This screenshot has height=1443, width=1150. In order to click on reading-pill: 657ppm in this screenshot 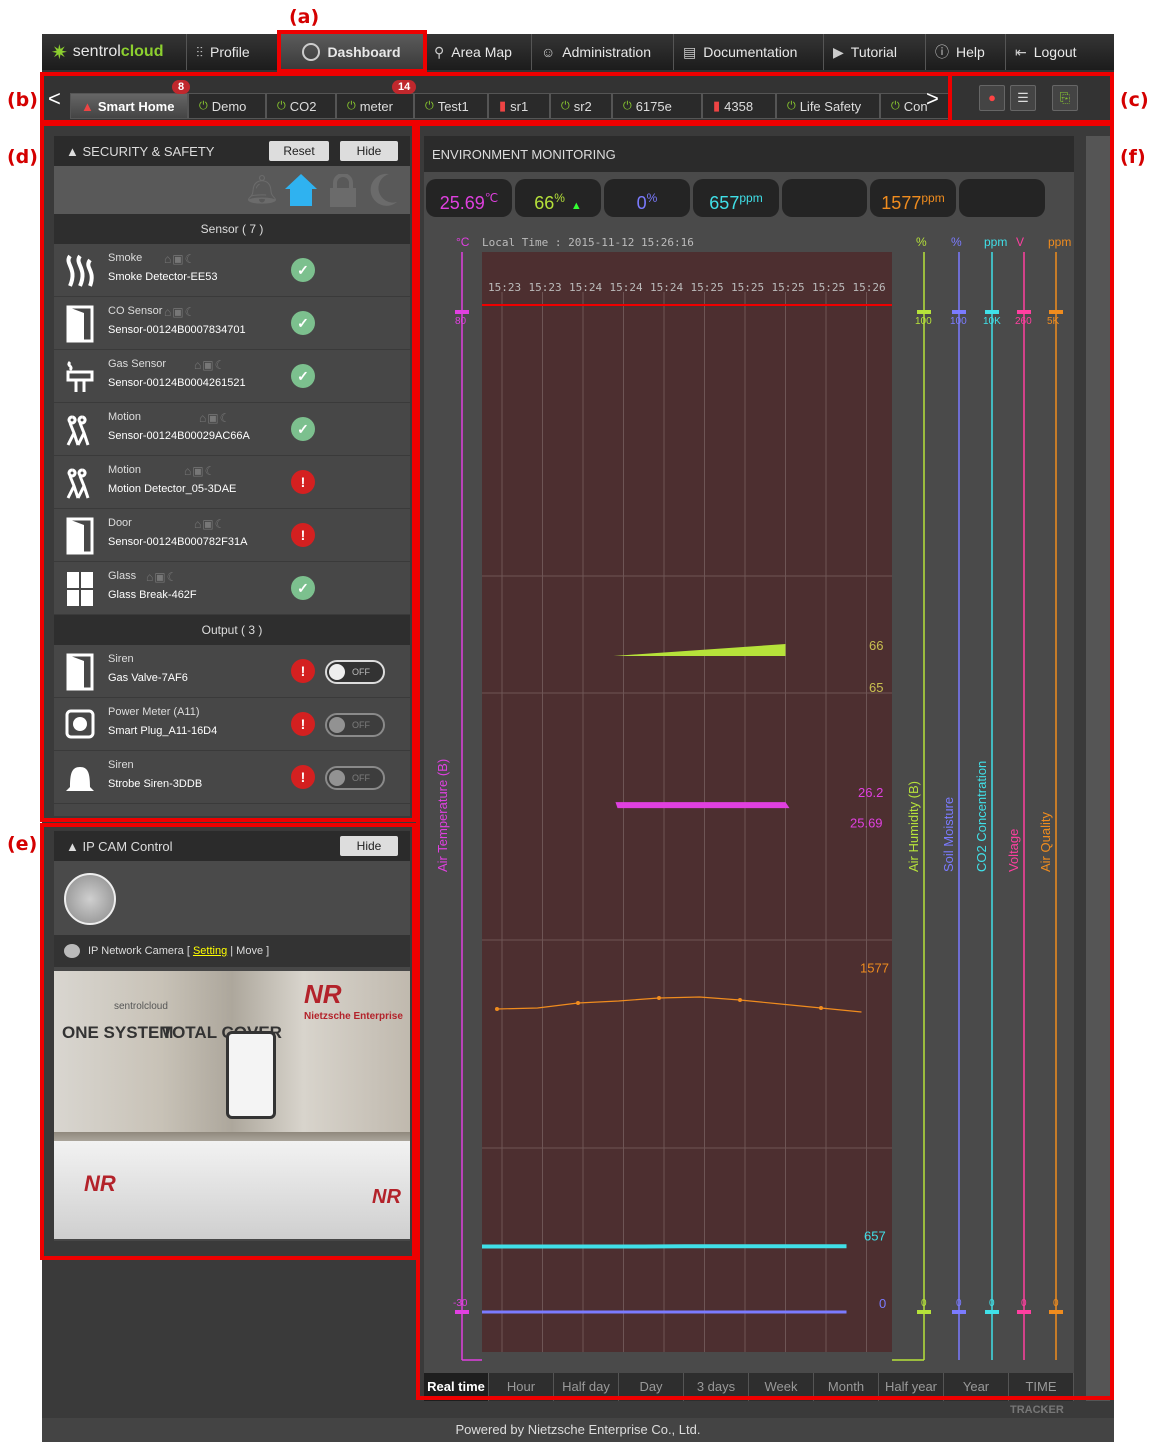, I will do `click(736, 198)`.